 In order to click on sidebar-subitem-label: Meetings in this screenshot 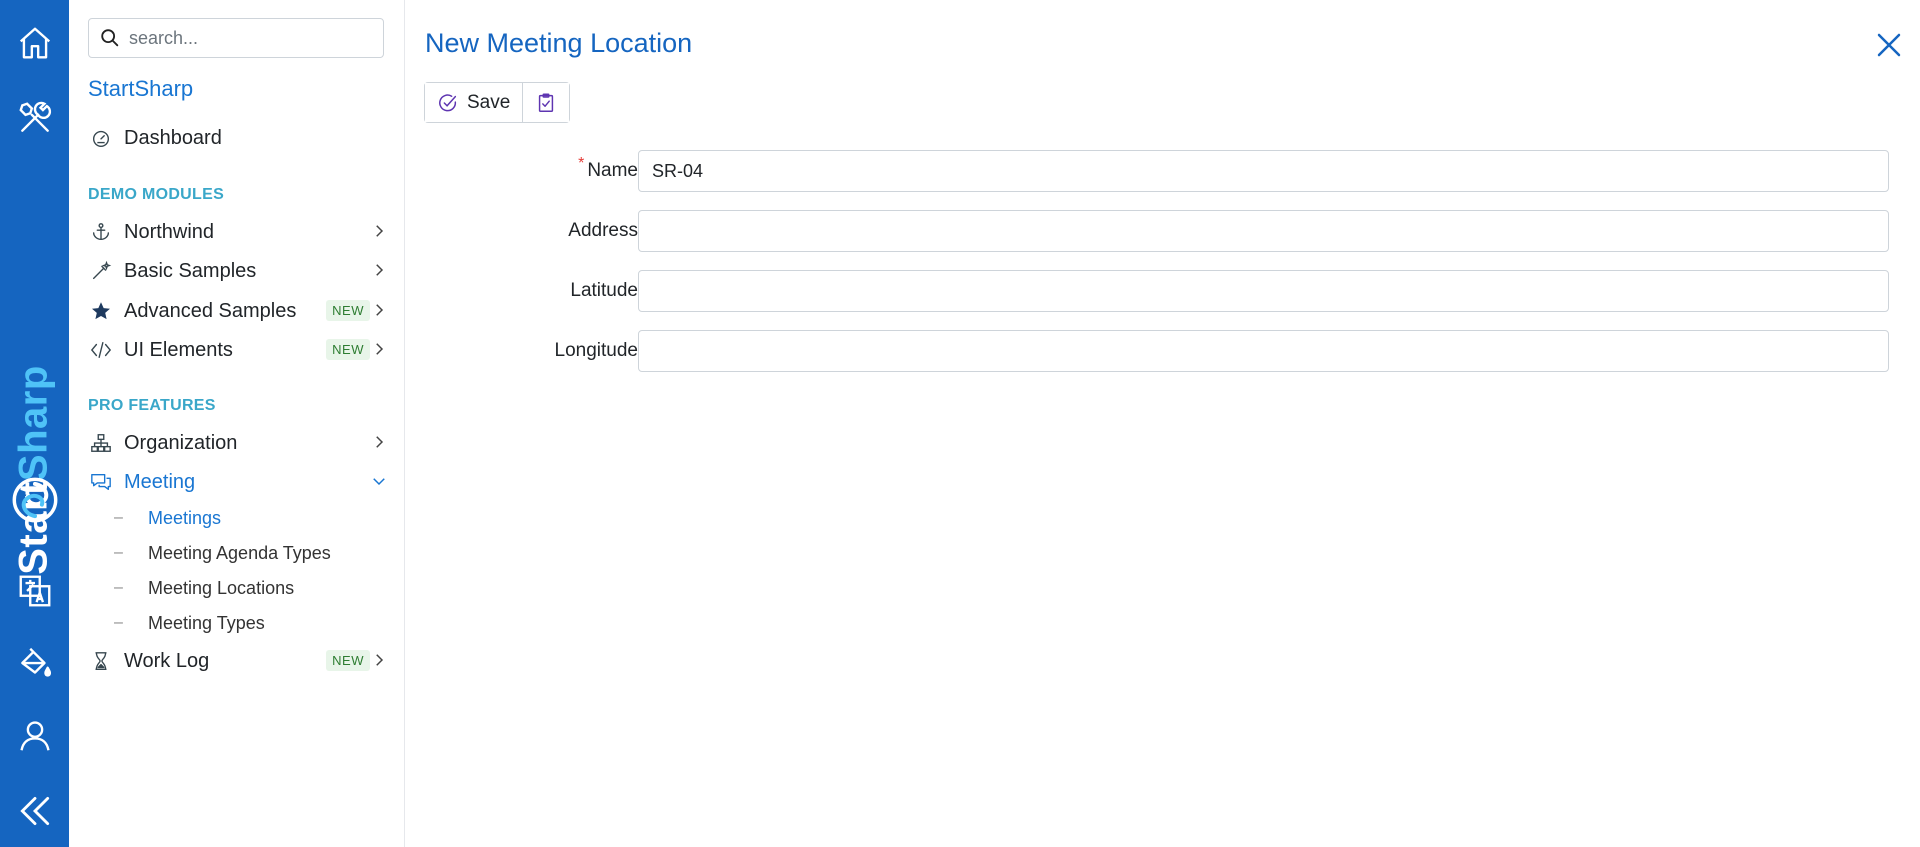, I will do `click(185, 517)`.